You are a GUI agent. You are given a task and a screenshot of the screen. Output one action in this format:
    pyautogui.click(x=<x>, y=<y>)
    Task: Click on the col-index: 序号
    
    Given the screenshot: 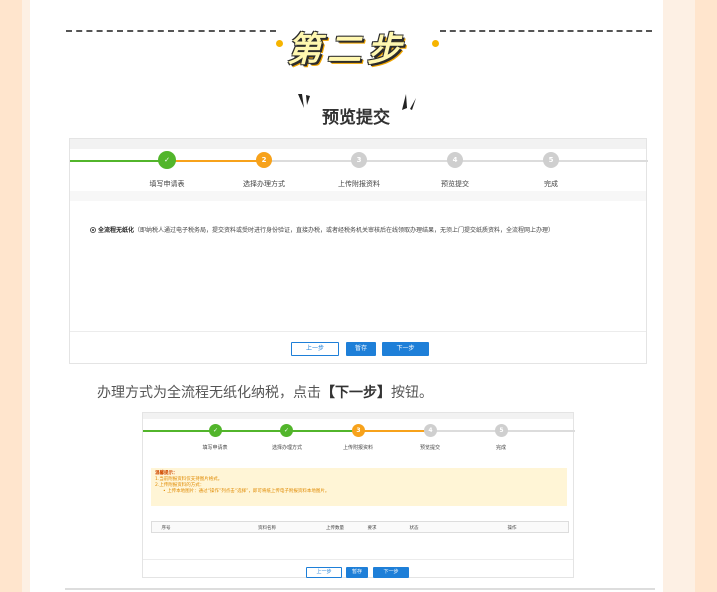 What is the action you would take?
    pyautogui.click(x=166, y=528)
    